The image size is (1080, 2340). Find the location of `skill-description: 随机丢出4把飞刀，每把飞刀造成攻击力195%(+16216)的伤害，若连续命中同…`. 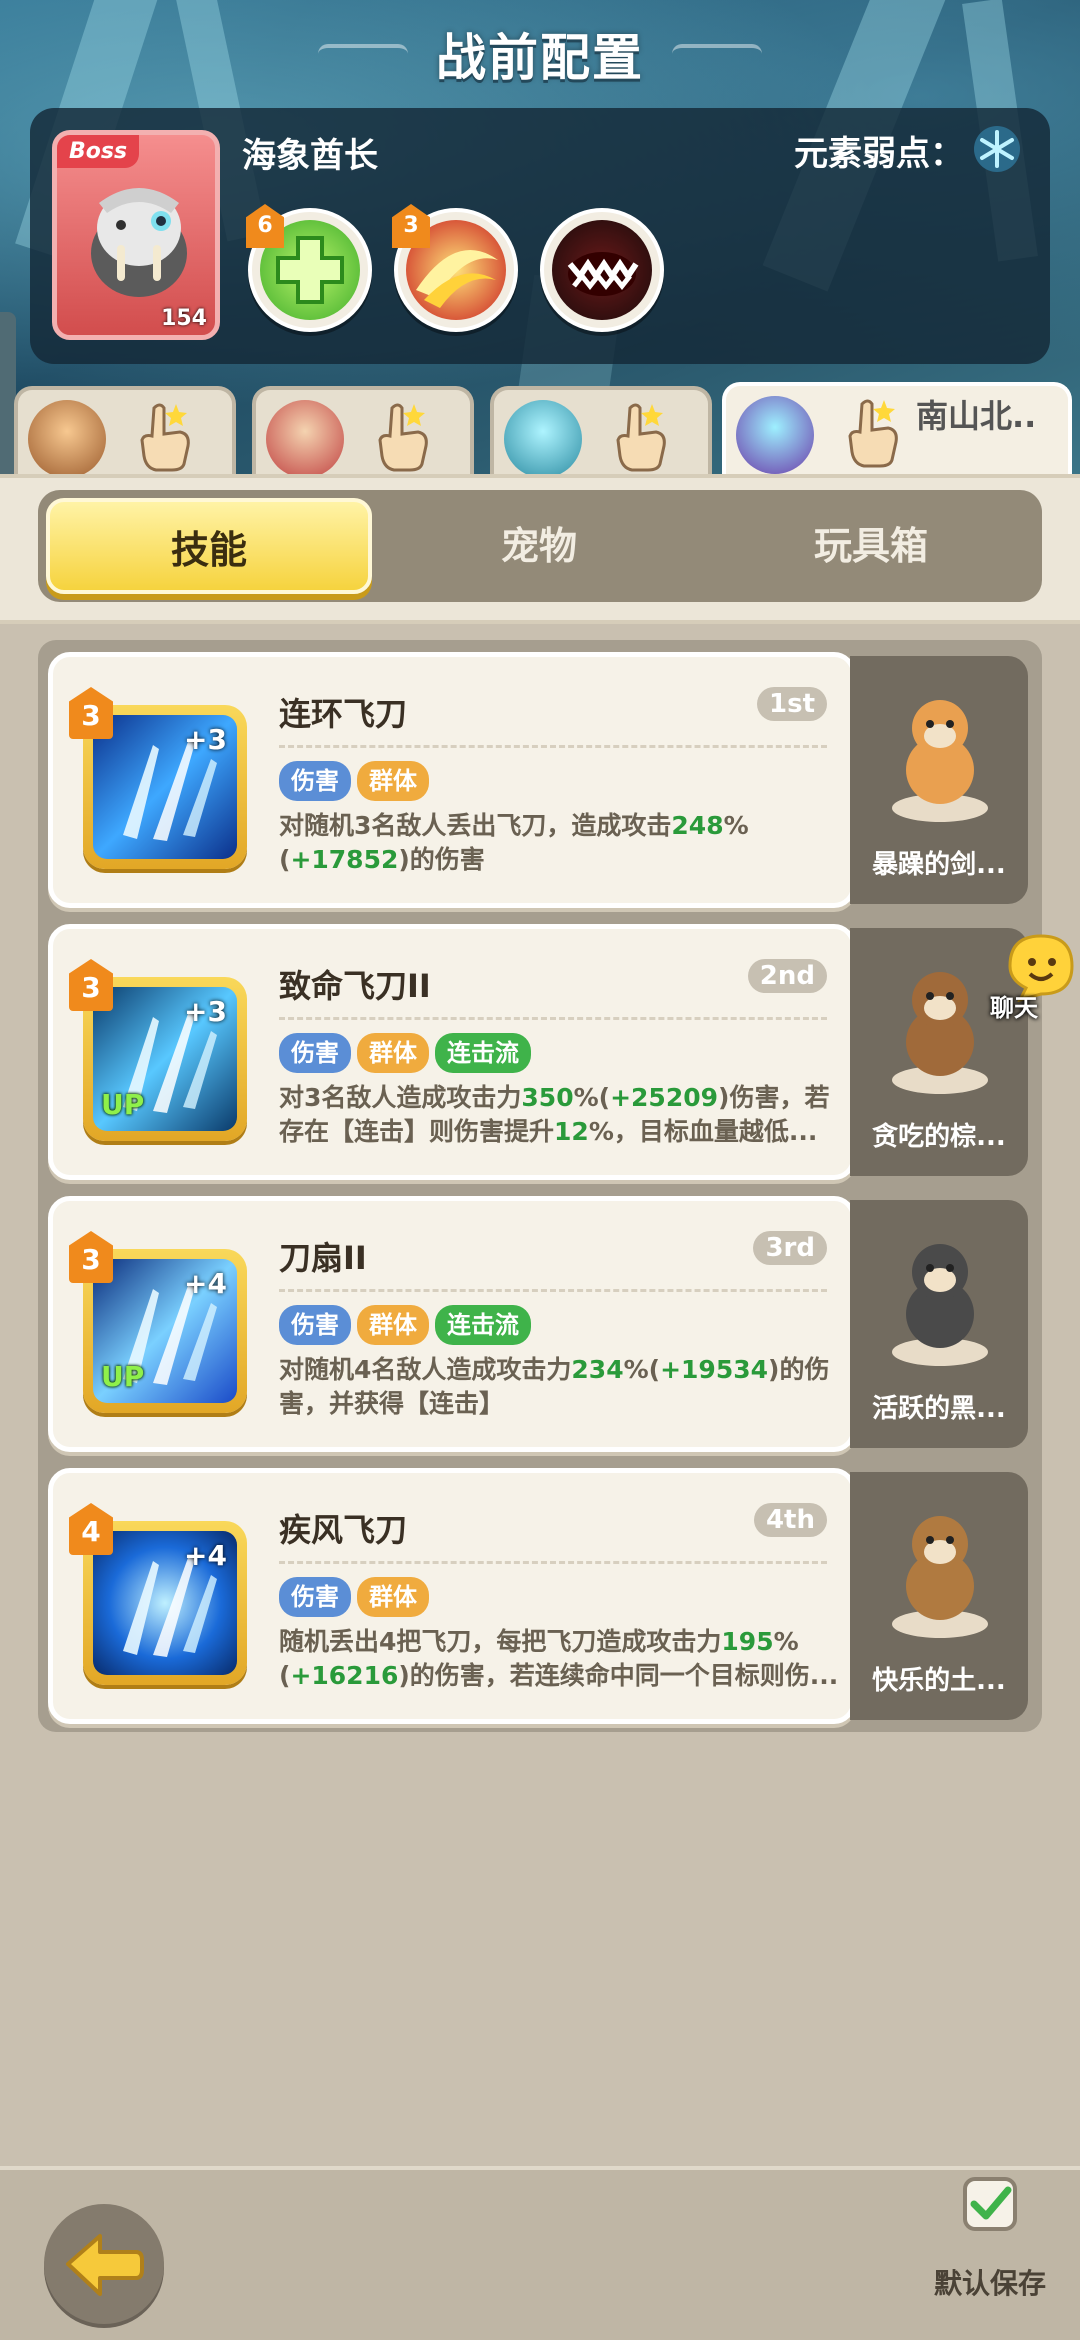

skill-description: 随机丢出4把飞刀，每把飞刀造成攻击力195%(+16216)的伤害，若连续命中同… is located at coordinates (560, 1676).